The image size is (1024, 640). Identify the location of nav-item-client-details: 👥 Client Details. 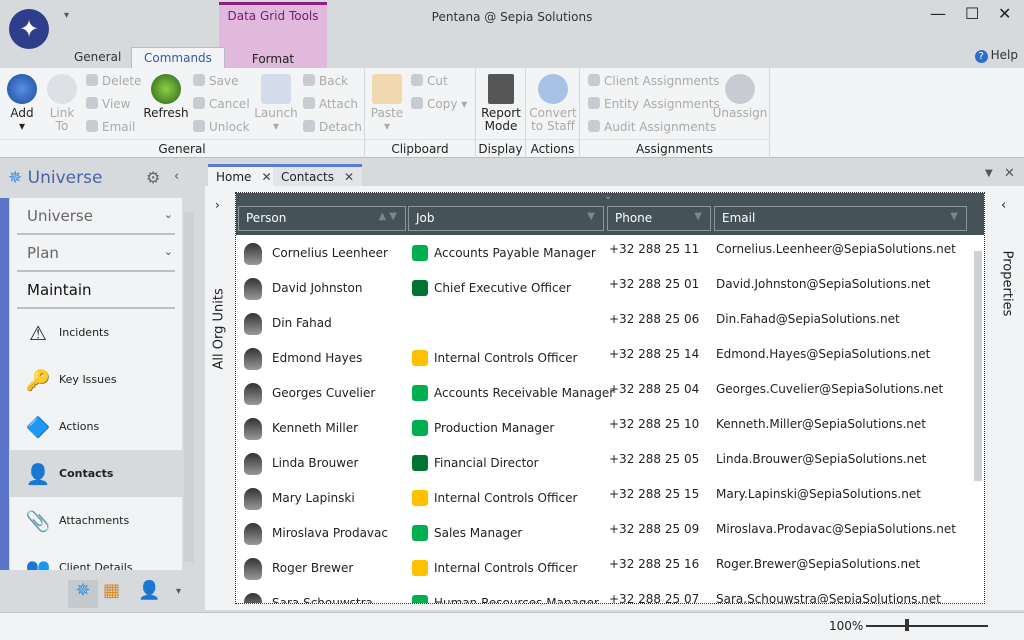
(96, 557).